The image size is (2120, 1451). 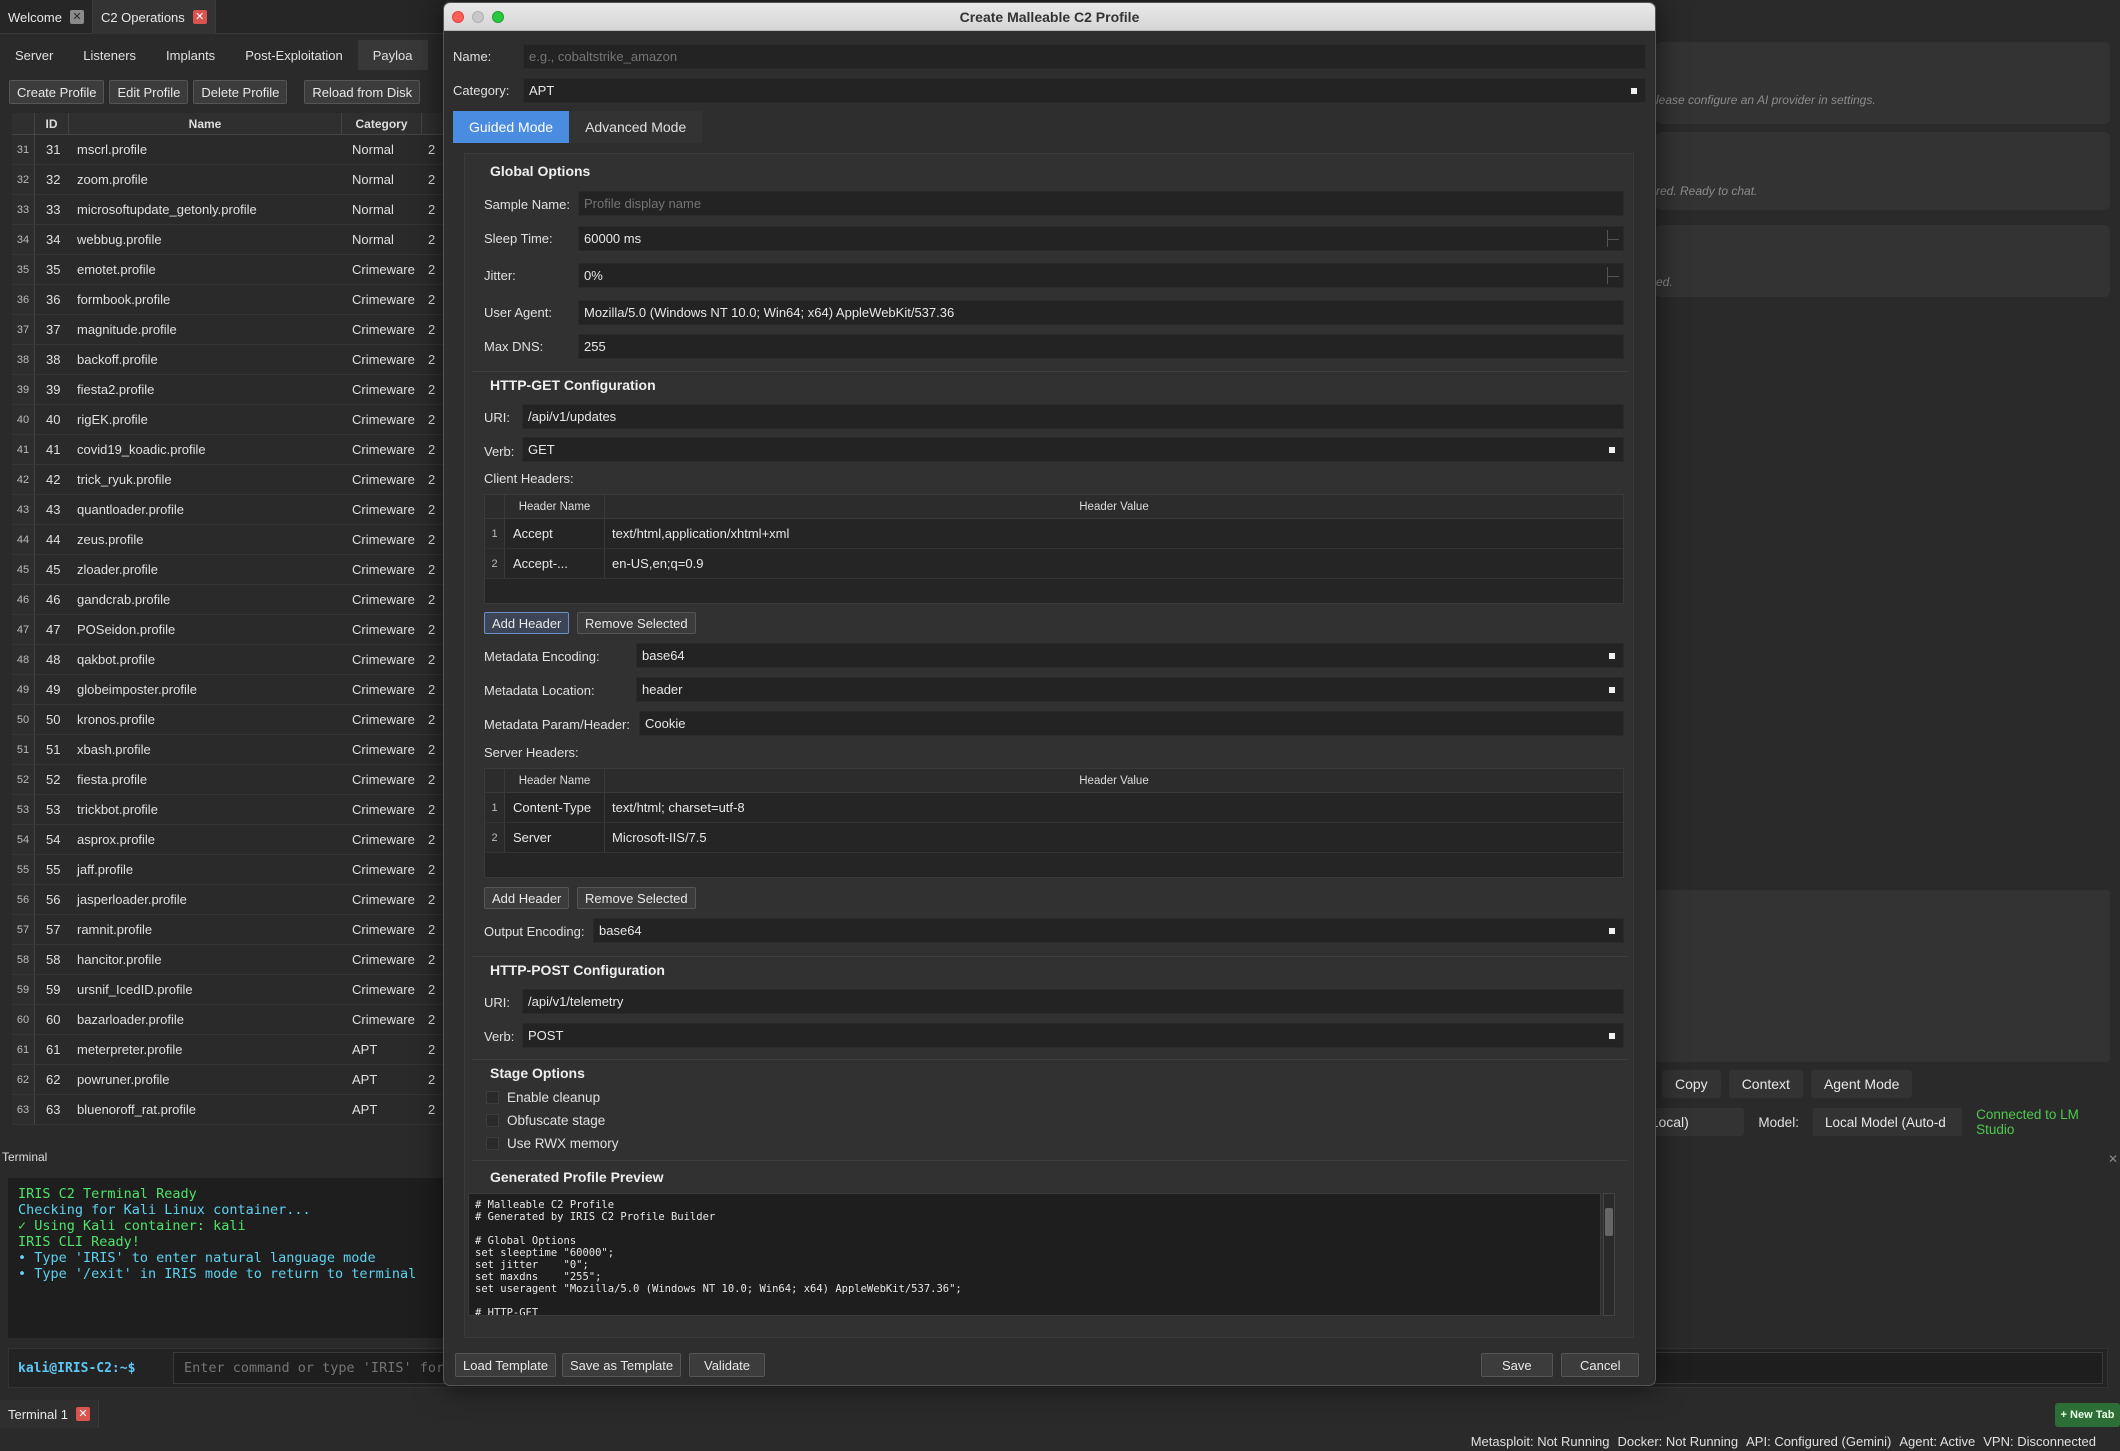 I want to click on output-encoding-select: base64, so click(x=1108, y=930).